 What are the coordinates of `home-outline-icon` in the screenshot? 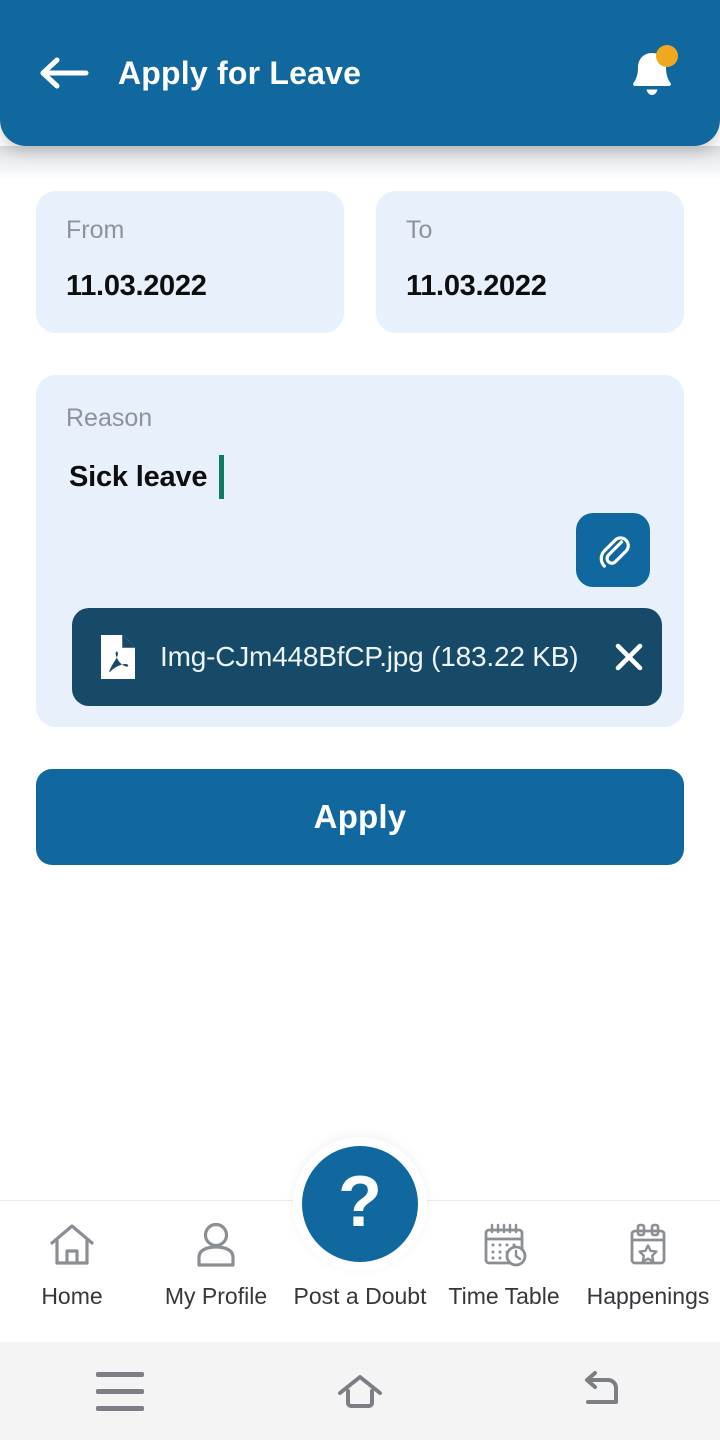 It's located at (360, 1391).